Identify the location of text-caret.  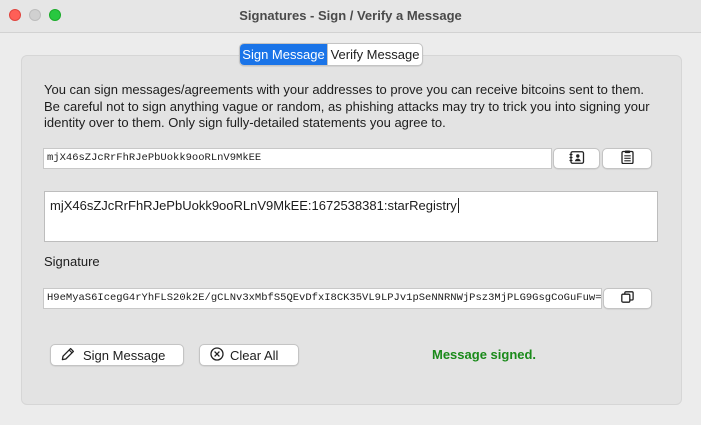
(458, 205).